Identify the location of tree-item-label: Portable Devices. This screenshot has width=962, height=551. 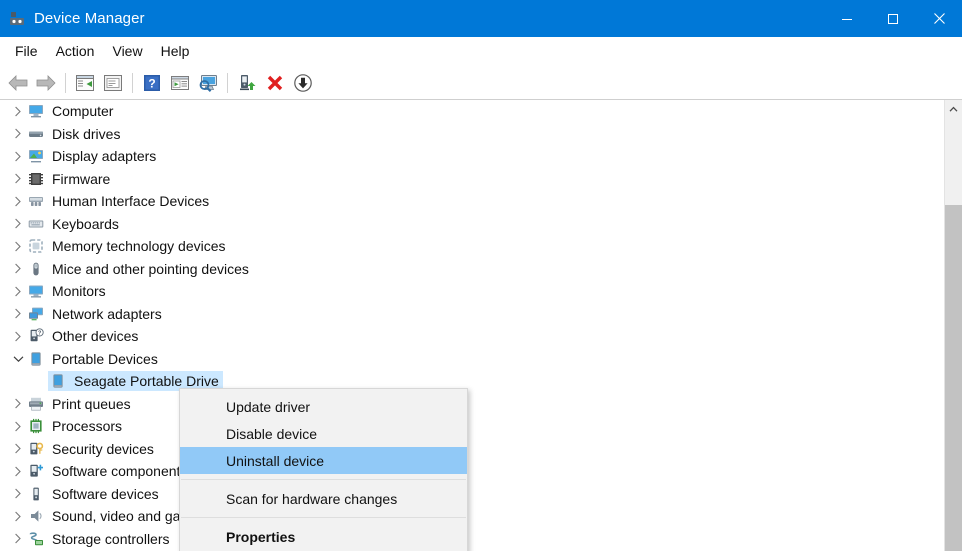
(105, 358).